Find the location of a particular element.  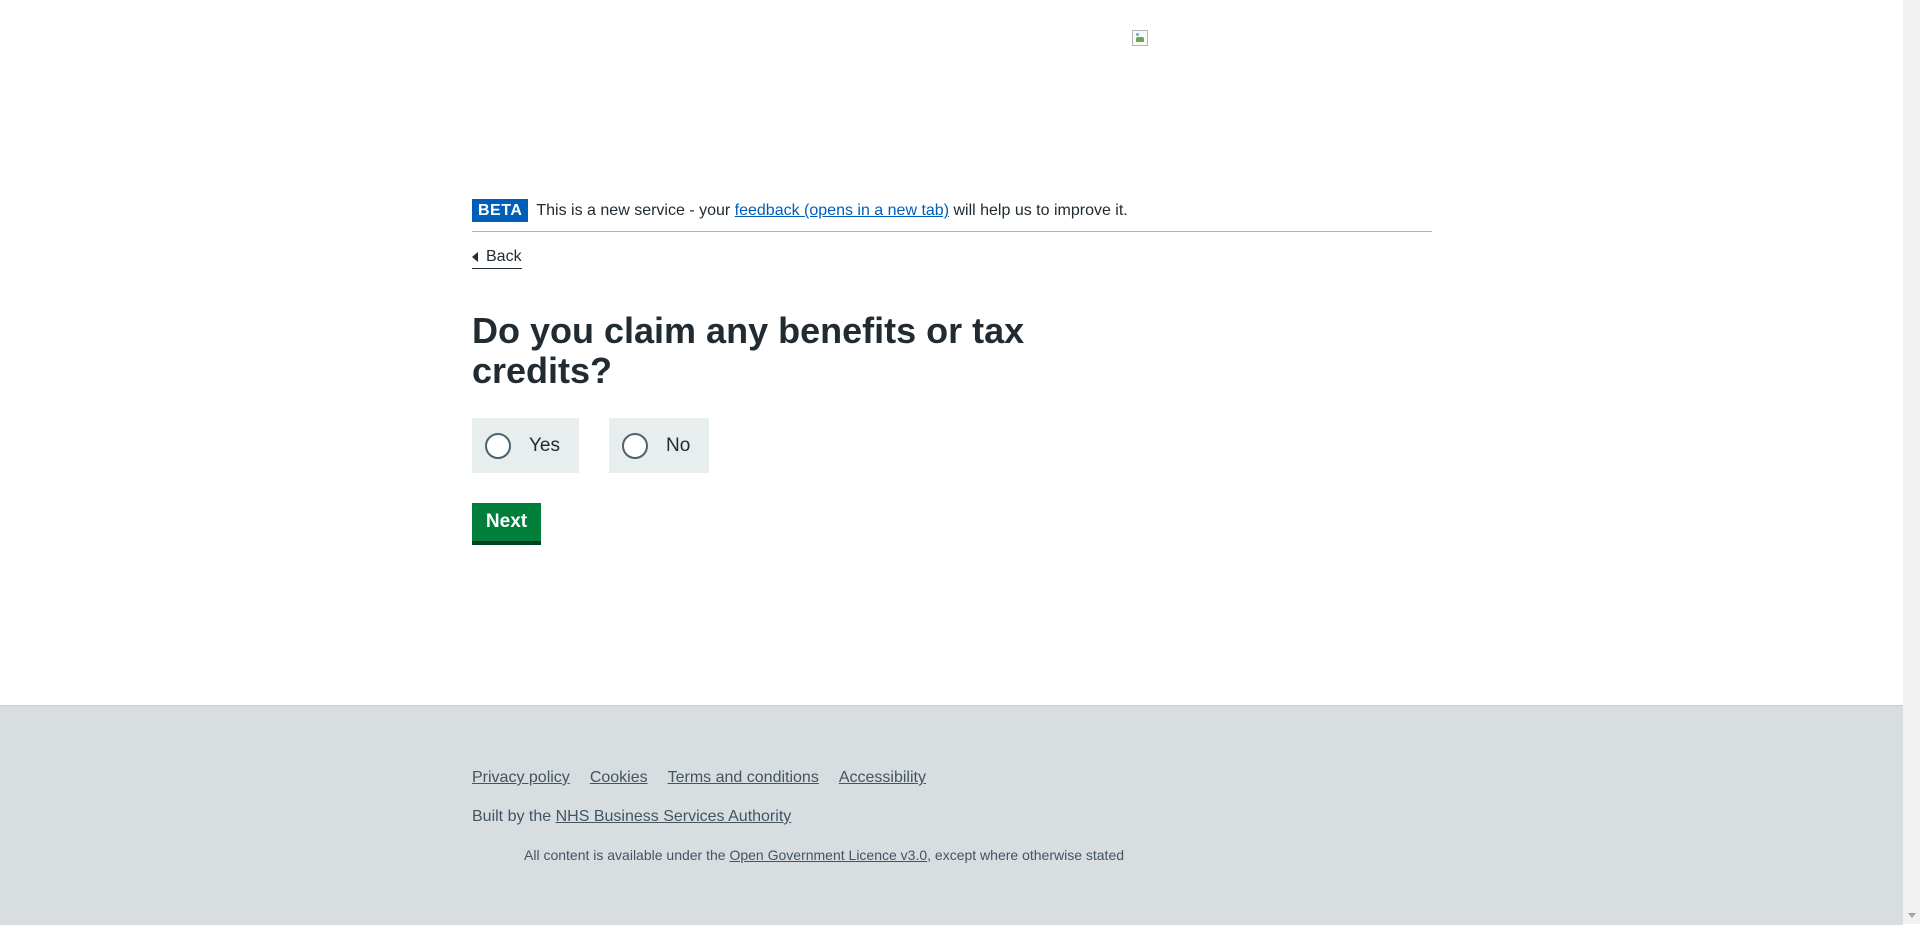

built-by-prefix: Built by the is located at coordinates (514, 816).